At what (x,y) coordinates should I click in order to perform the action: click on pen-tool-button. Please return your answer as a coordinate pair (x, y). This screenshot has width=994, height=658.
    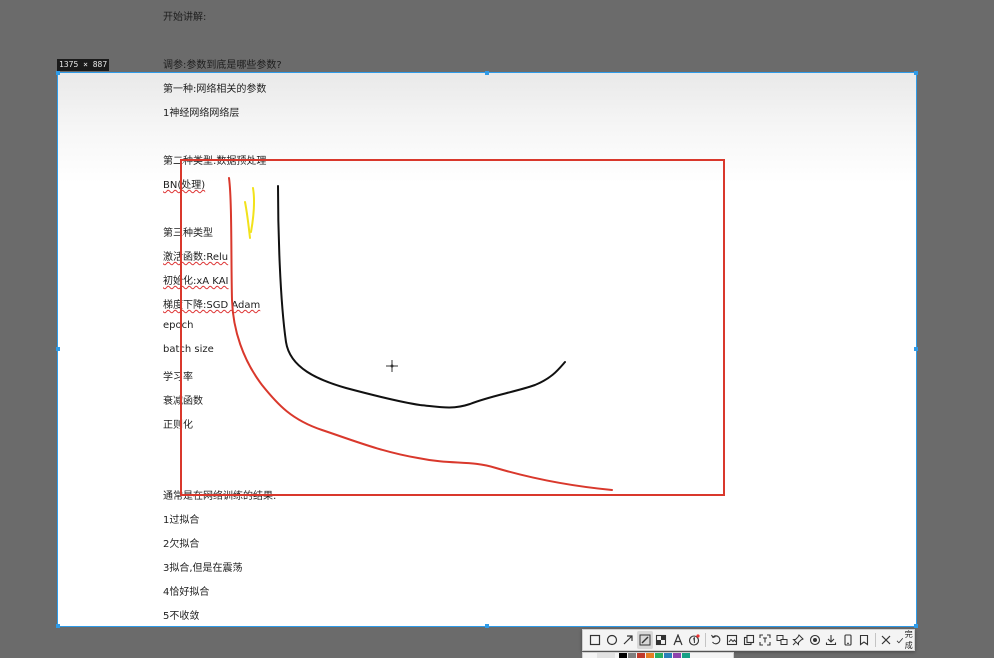
    Looking at the image, I should click on (644, 640).